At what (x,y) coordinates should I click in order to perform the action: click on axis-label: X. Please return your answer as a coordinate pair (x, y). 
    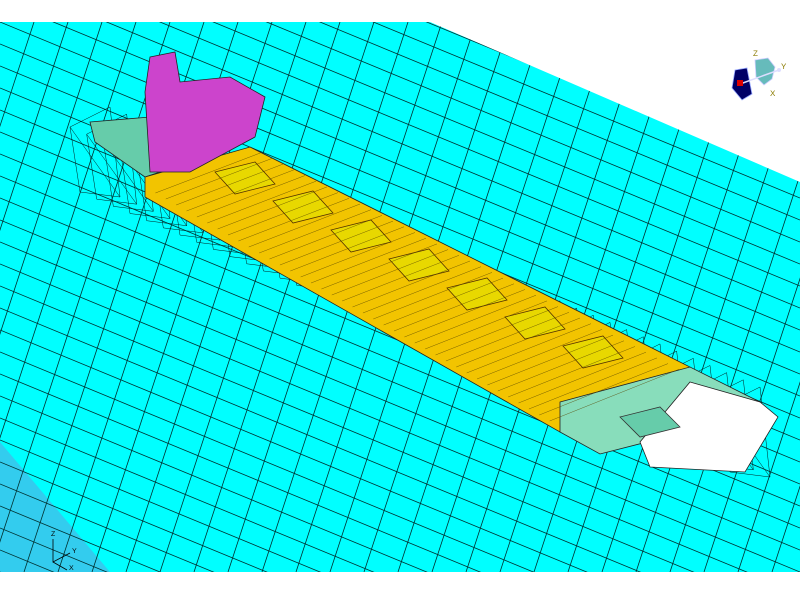
    Looking at the image, I should click on (773, 93).